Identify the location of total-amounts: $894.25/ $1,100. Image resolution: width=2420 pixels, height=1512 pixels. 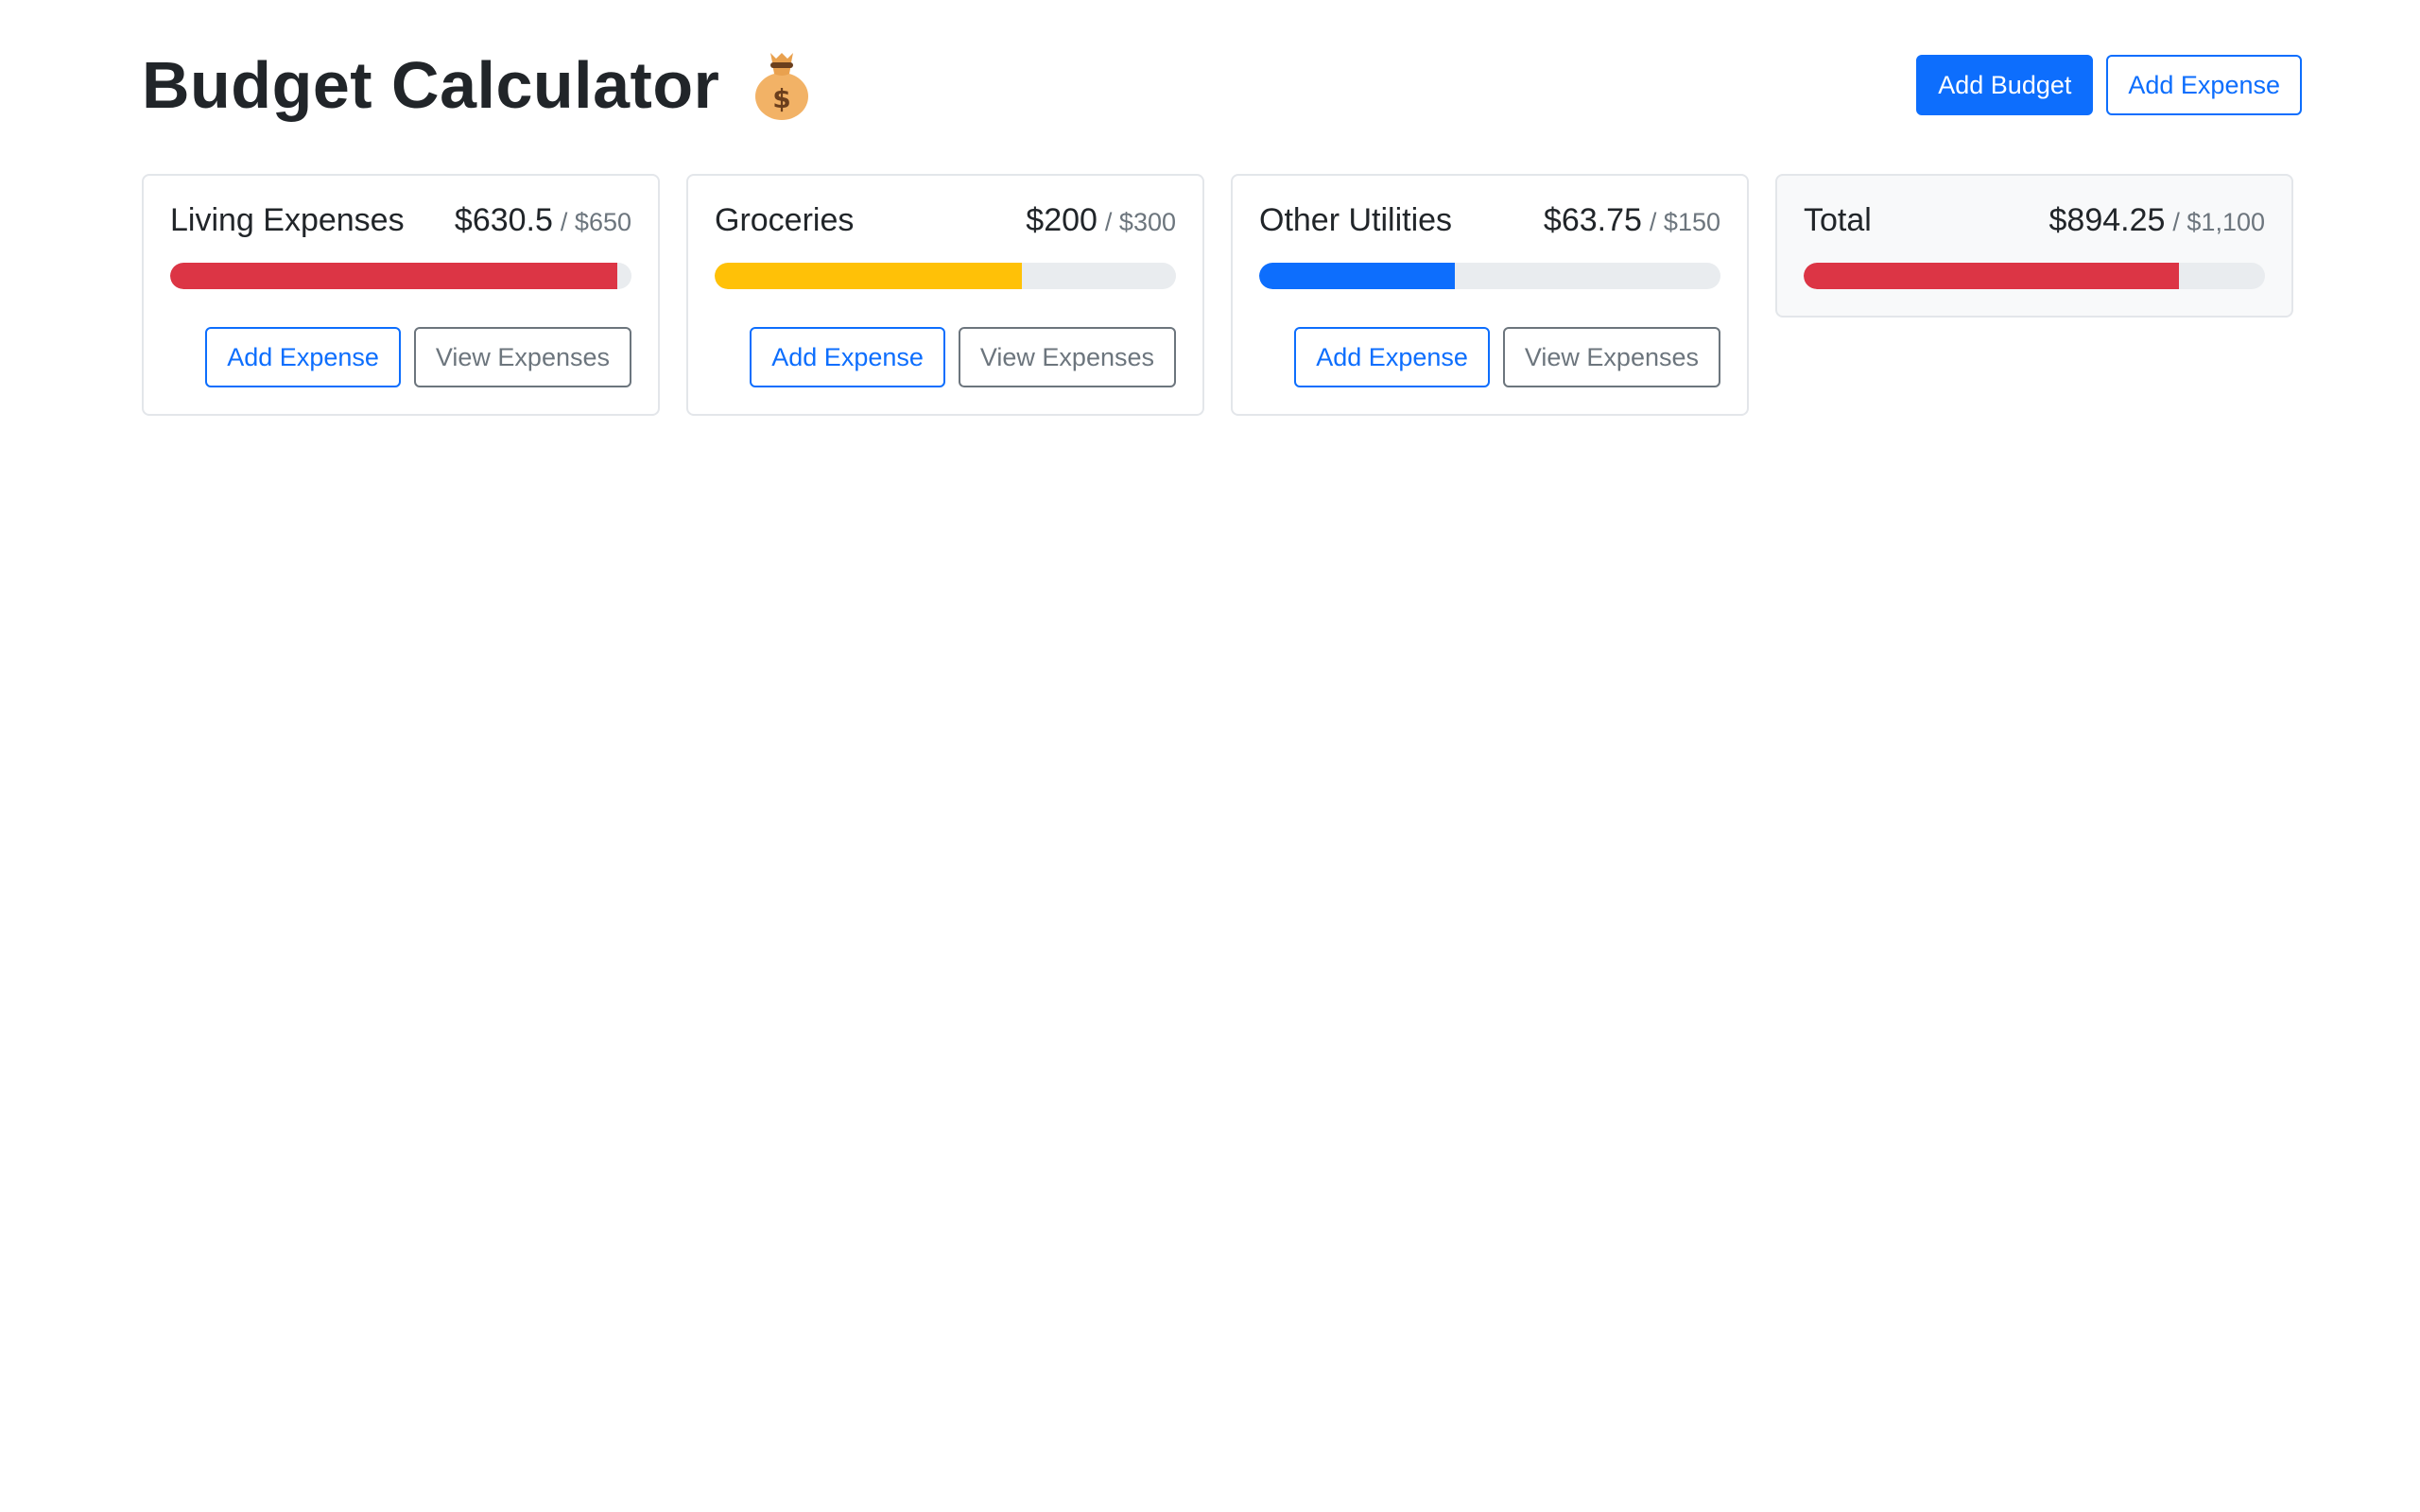
(2157, 220).